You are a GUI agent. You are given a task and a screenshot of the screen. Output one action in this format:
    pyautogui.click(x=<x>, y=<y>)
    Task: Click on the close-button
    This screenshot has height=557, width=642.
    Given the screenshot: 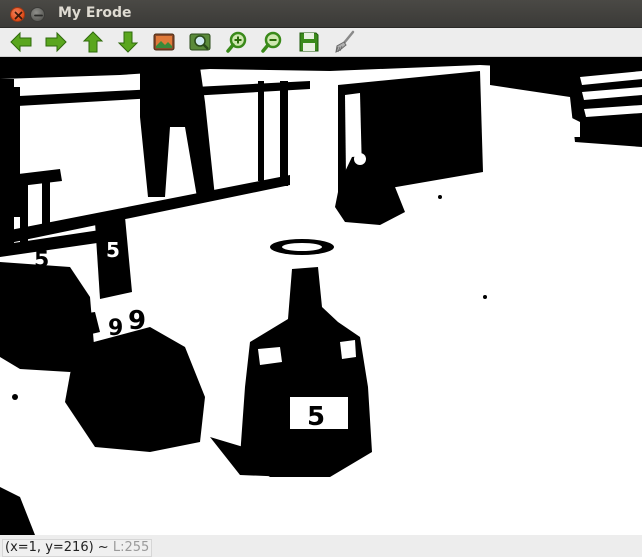 What is the action you would take?
    pyautogui.click(x=17, y=14)
    